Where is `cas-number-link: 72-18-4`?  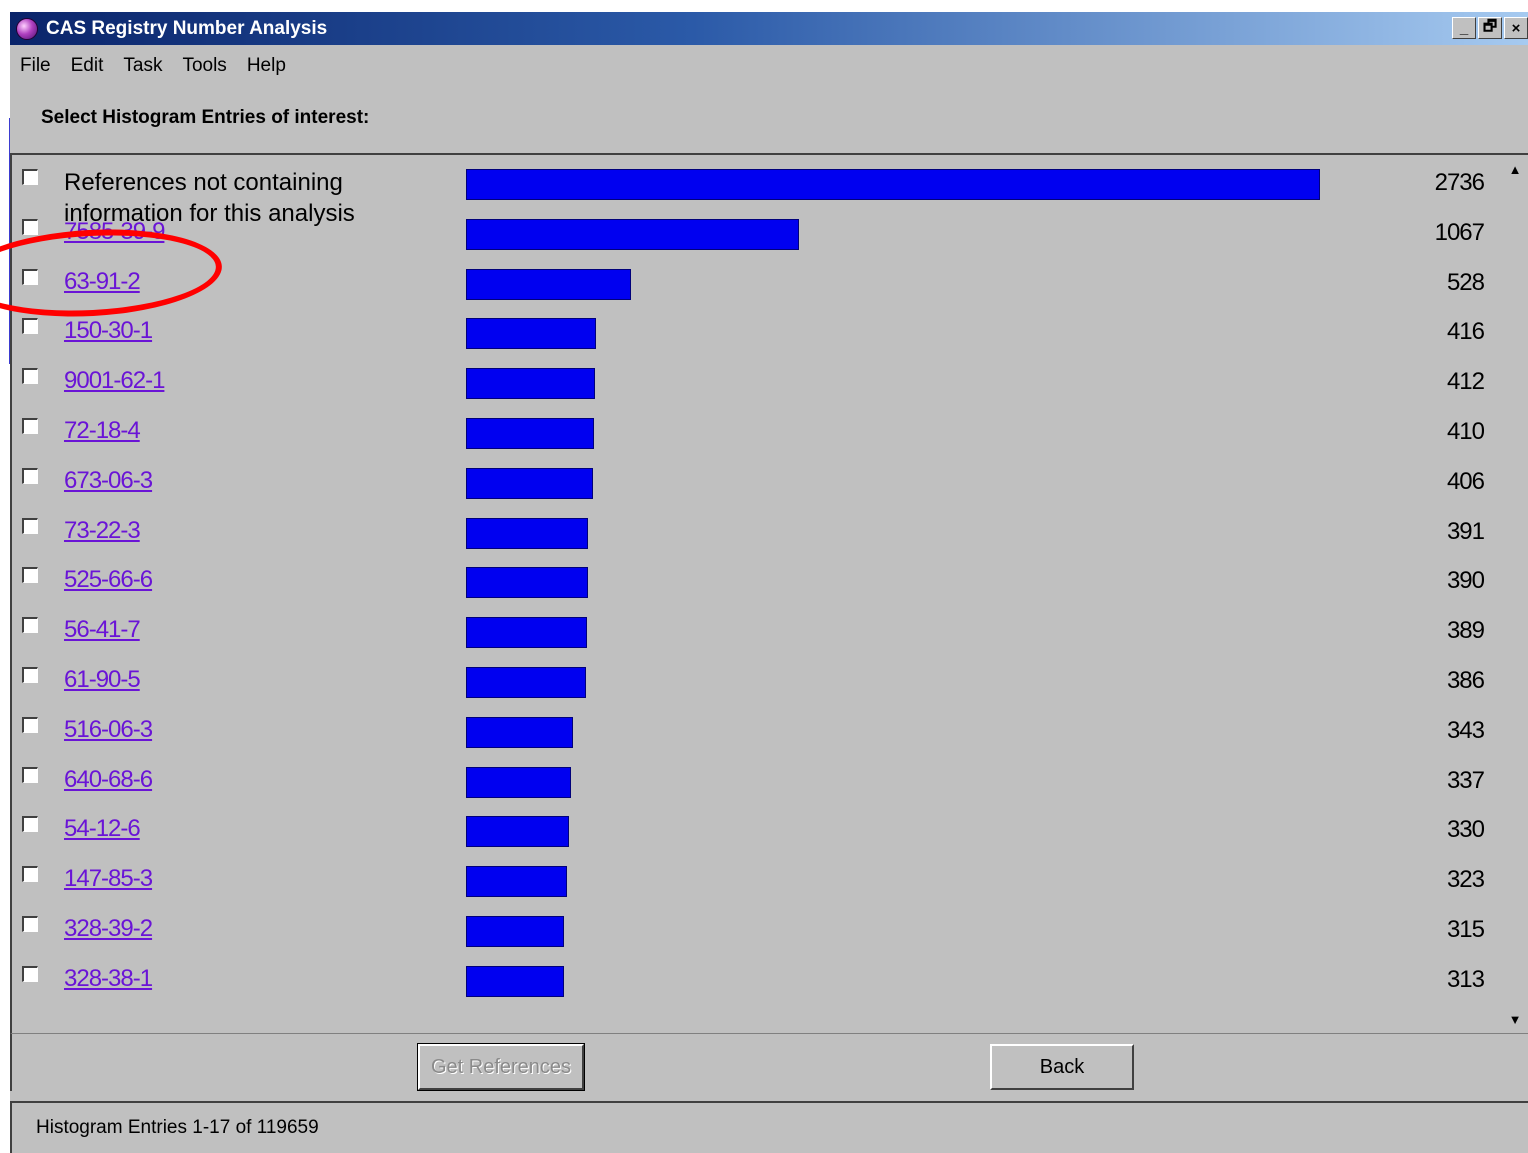 cas-number-link: 72-18-4 is located at coordinates (102, 431).